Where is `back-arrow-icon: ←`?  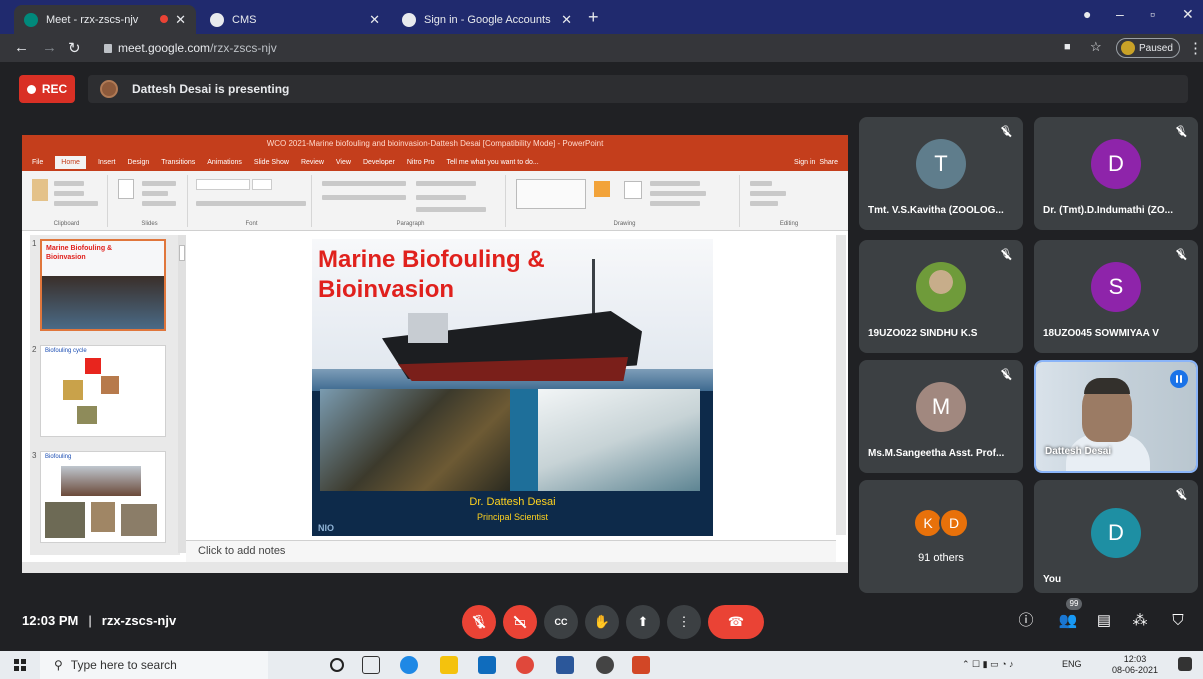 back-arrow-icon: ← is located at coordinates (21, 47).